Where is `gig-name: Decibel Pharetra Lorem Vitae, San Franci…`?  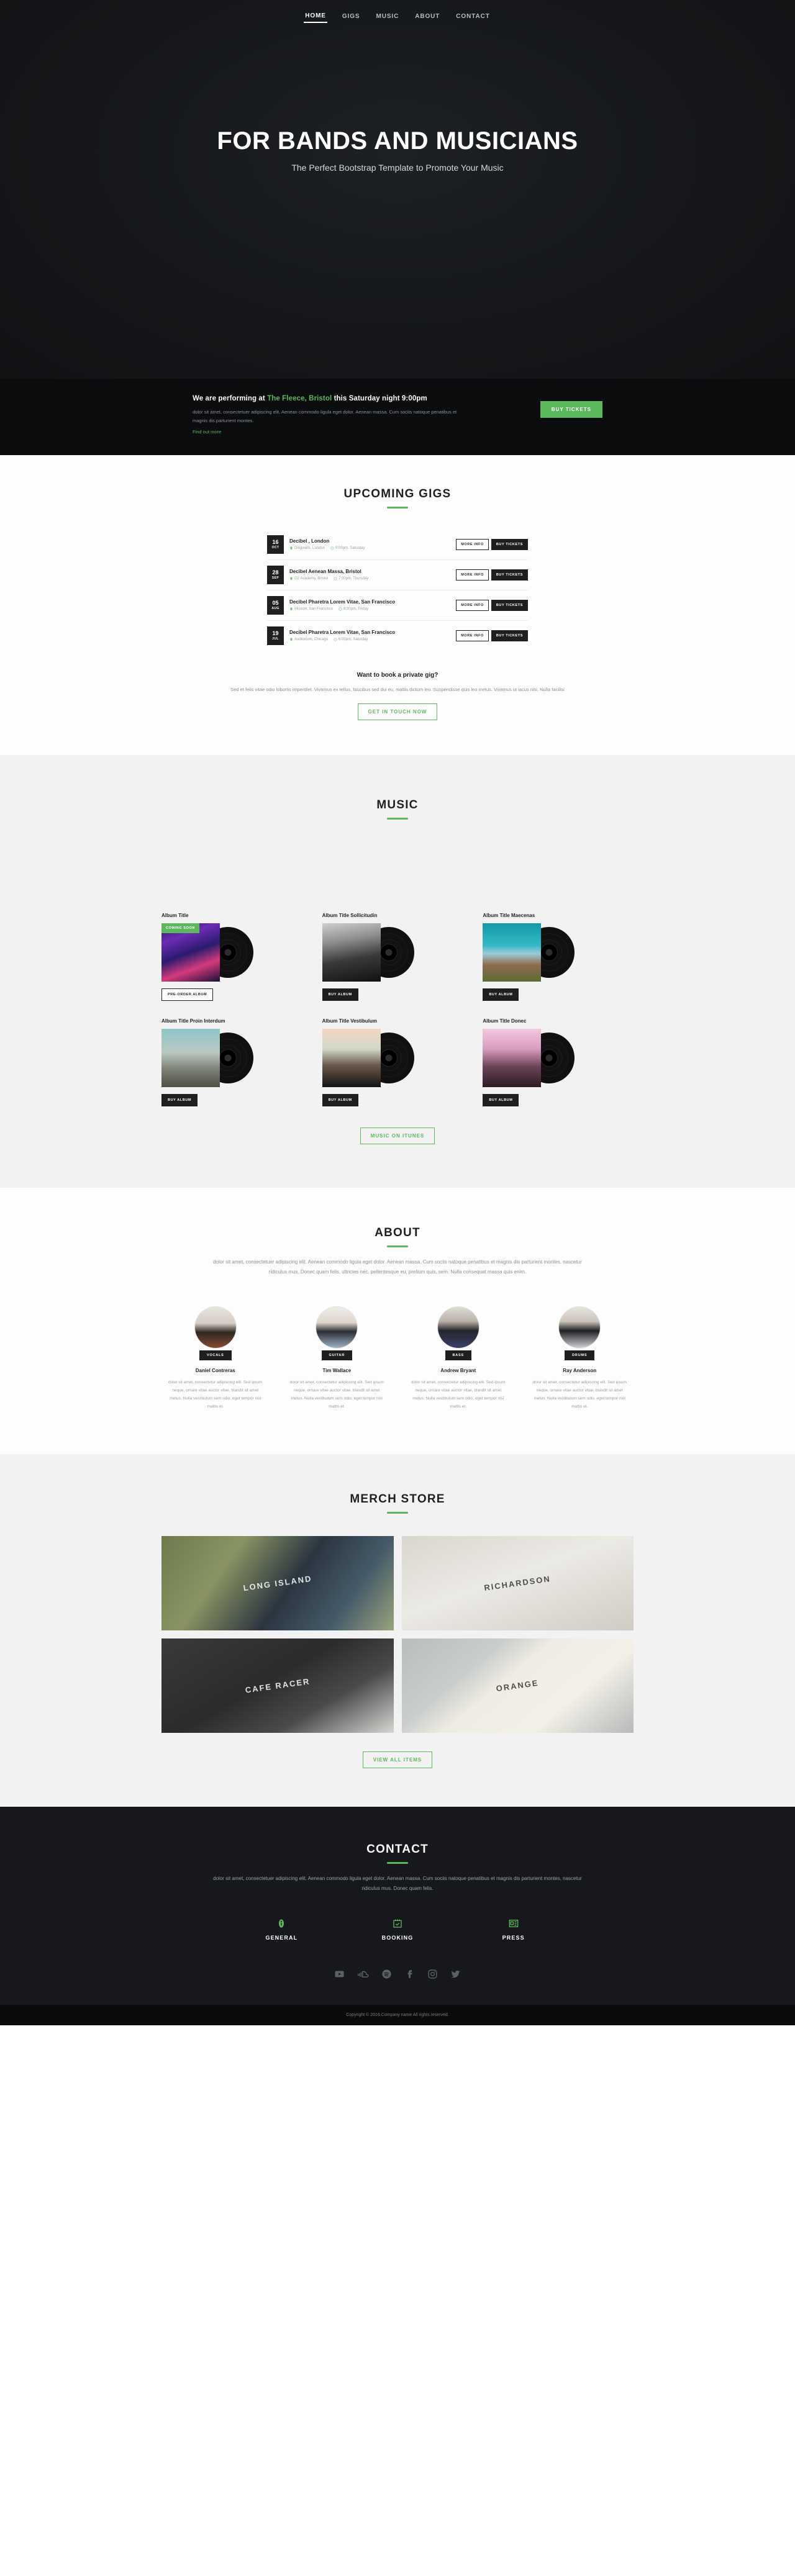
gig-name: Decibel Pharetra Lorem Vitae, San Franci… is located at coordinates (343, 602).